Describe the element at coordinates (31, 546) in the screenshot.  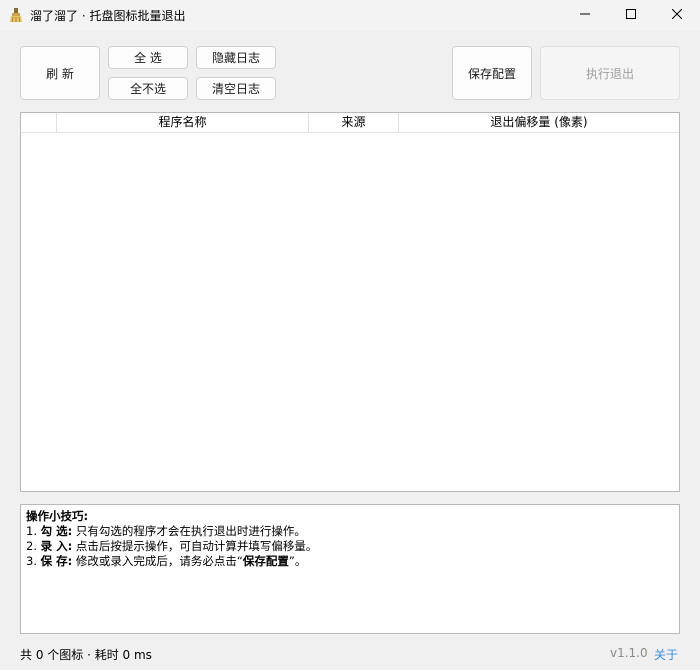
I see `tip-number: 2.` at that location.